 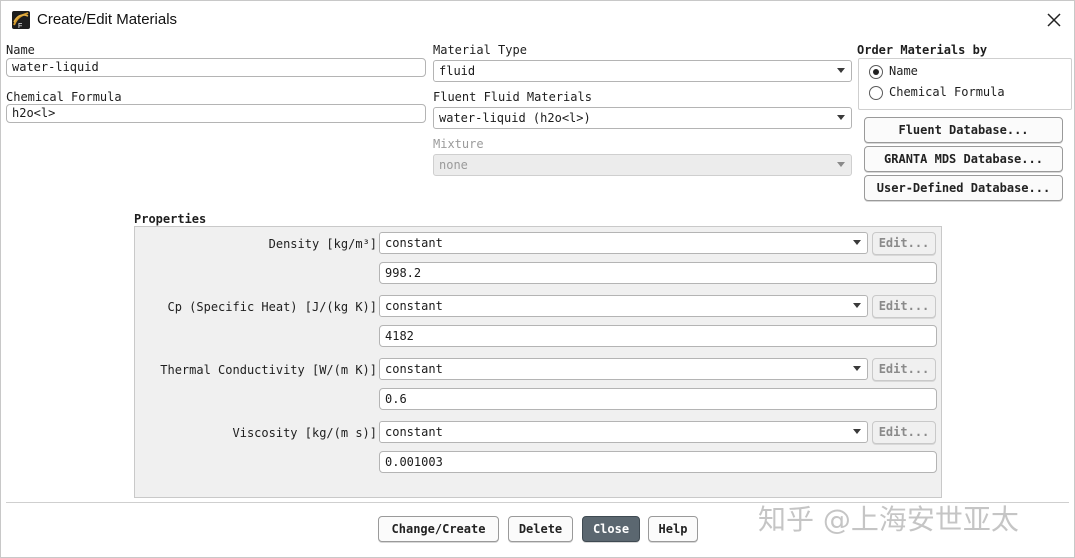 I want to click on svg-text: F, so click(x=20, y=26).